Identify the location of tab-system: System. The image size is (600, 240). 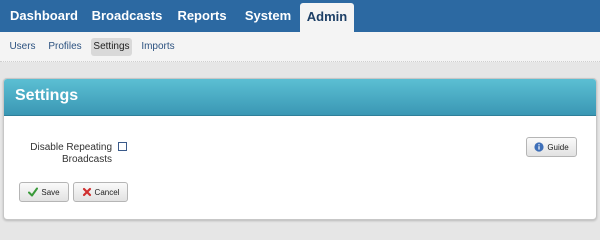
(268, 16).